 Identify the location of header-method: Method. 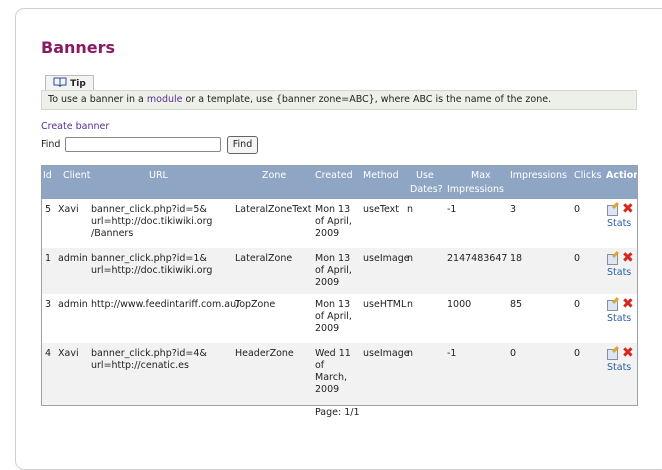
(381, 176).